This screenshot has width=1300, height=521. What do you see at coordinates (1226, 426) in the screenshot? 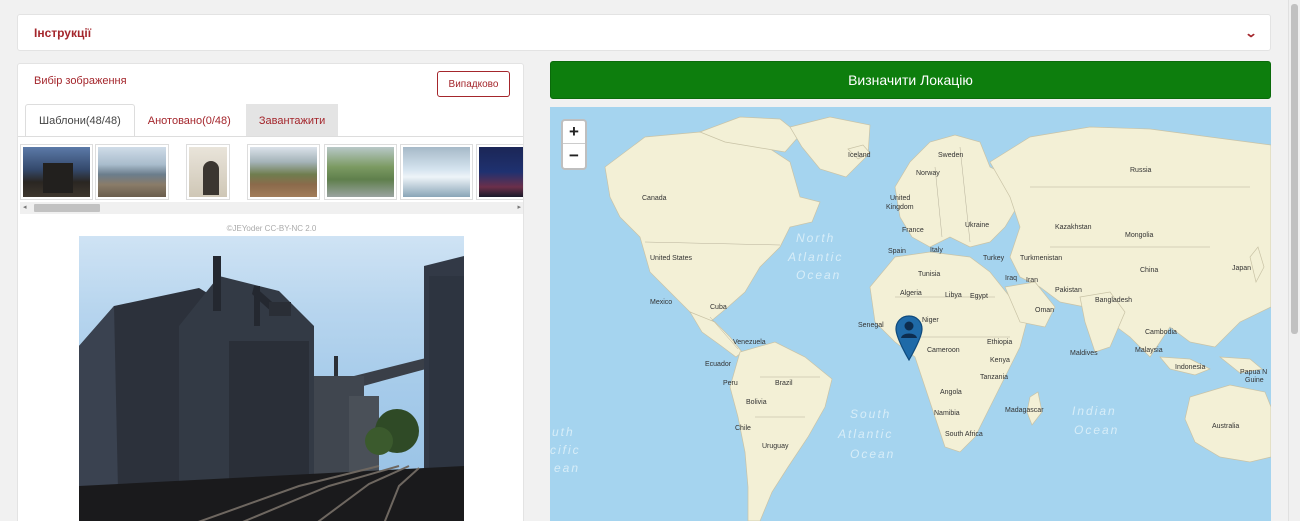
I see `map-label: Australia` at bounding box center [1226, 426].